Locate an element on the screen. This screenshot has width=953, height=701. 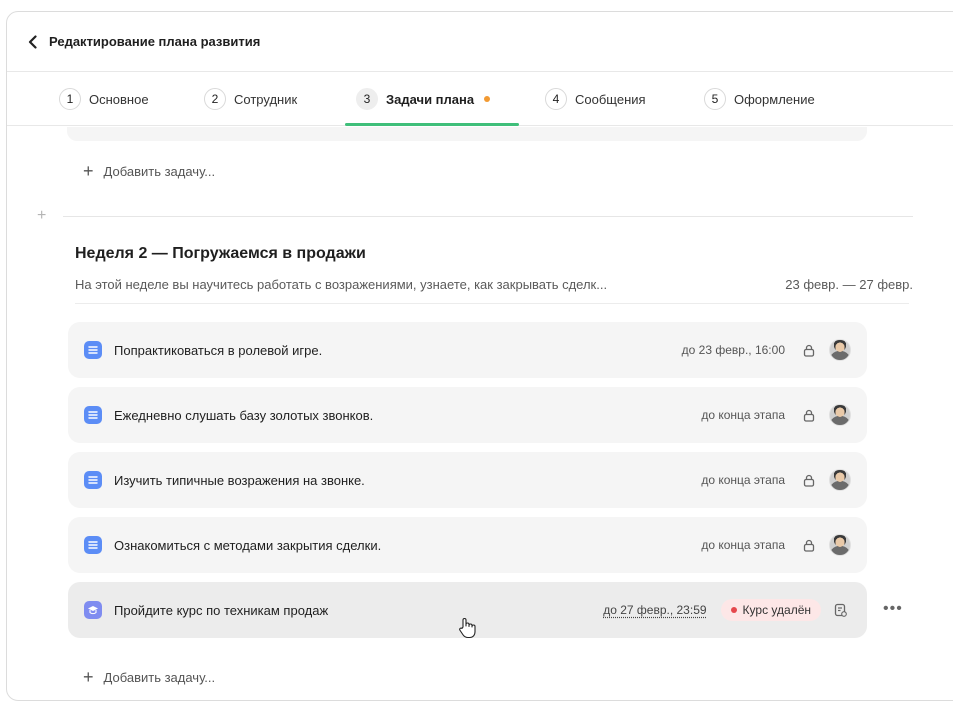
tab-plan-tasks: 3 Задачи плана is located at coordinates (423, 99).